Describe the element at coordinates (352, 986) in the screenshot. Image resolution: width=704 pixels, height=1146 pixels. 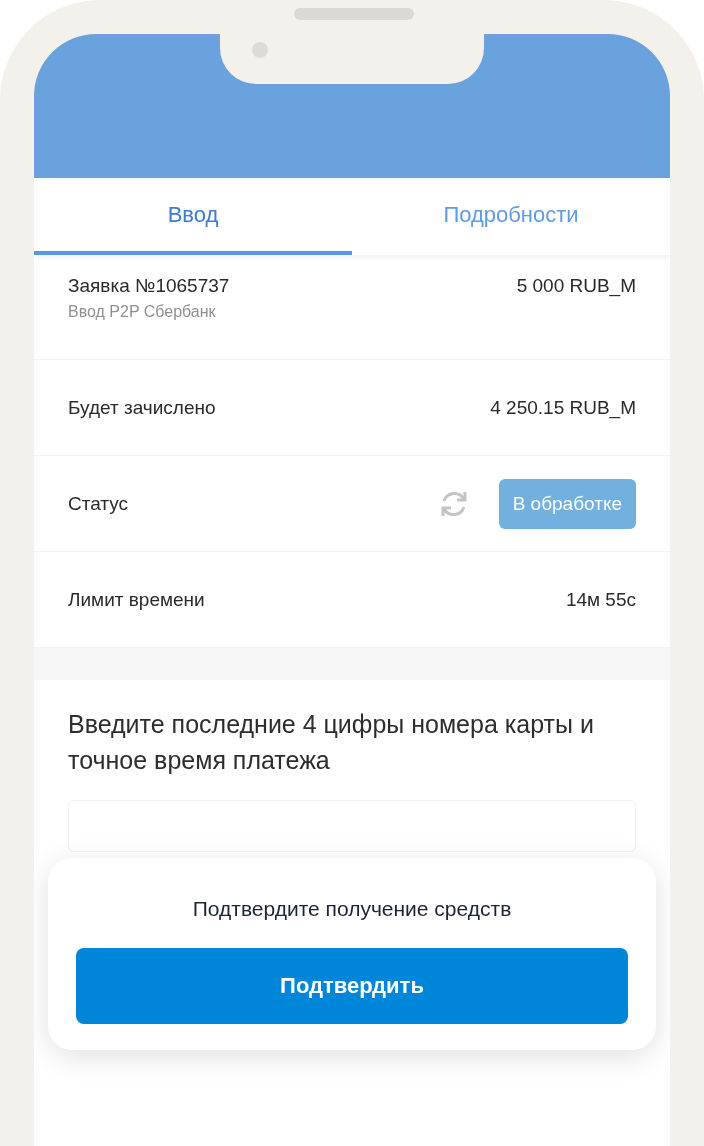
I see `confirm-button: Подтвердить` at that location.